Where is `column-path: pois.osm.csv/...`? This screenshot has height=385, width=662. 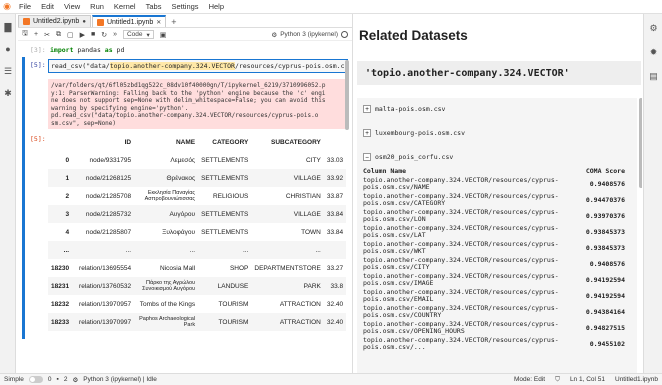 column-path: pois.osm.csv/... is located at coordinates (394, 347).